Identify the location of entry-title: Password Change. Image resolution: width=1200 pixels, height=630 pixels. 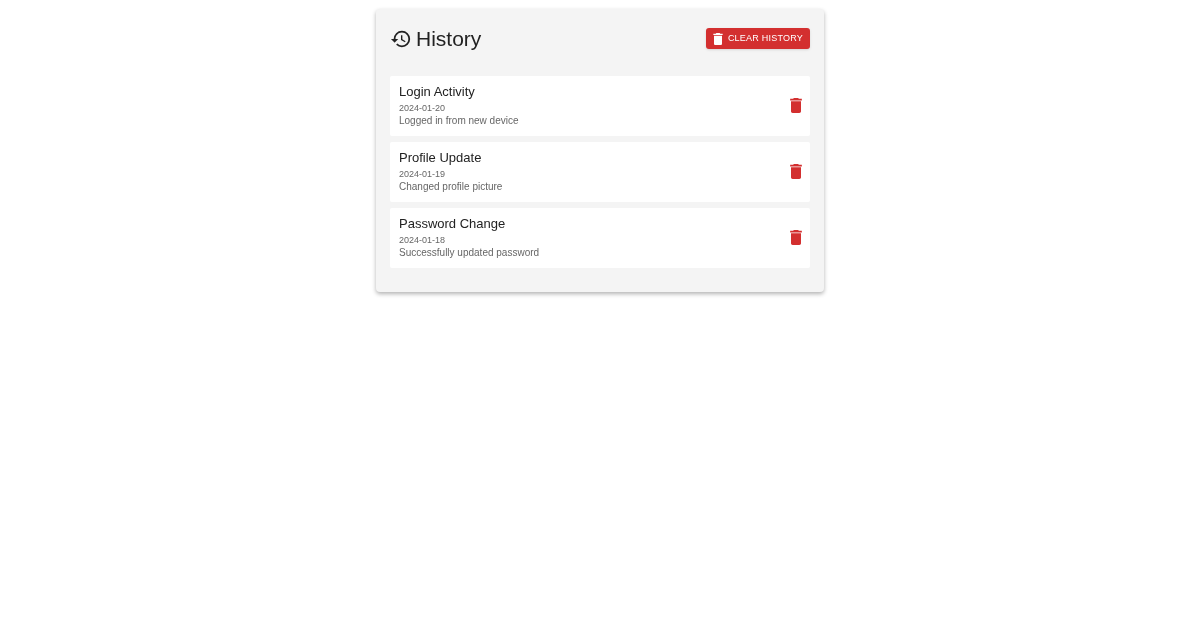
(453, 224).